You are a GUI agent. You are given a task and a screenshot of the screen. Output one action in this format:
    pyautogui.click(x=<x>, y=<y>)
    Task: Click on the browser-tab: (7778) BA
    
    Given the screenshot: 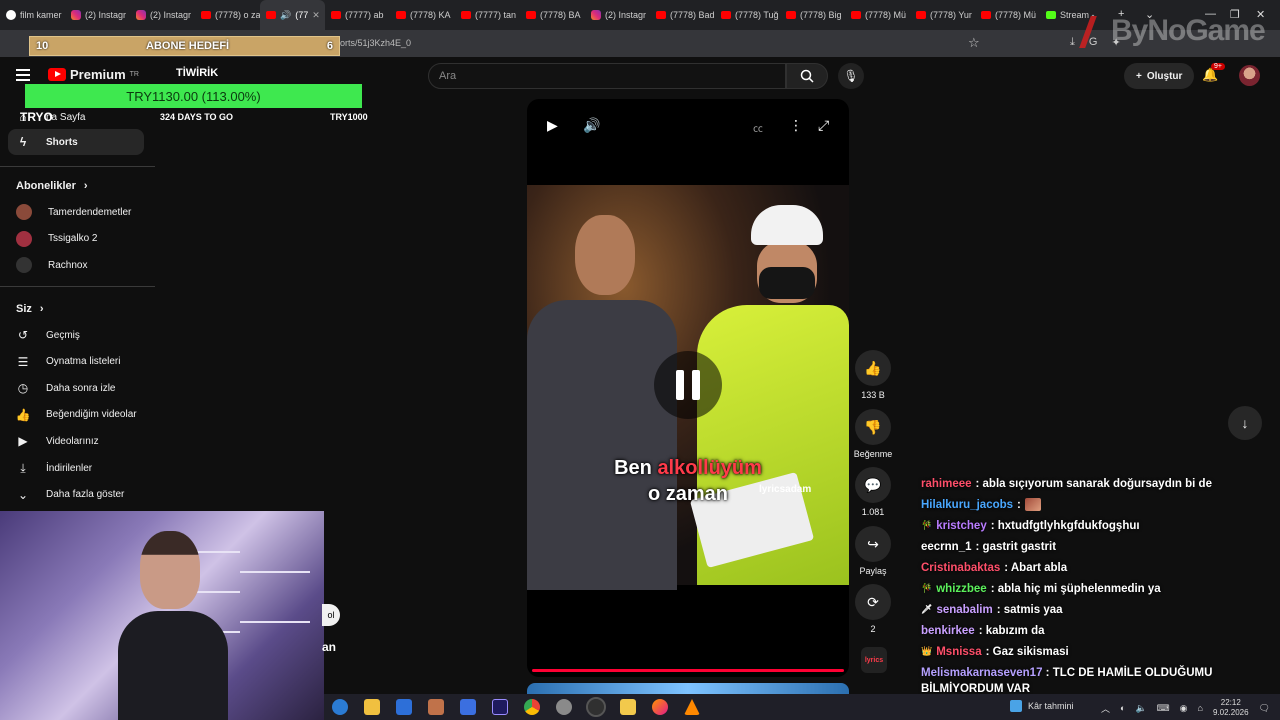 What is the action you would take?
    pyautogui.click(x=552, y=15)
    